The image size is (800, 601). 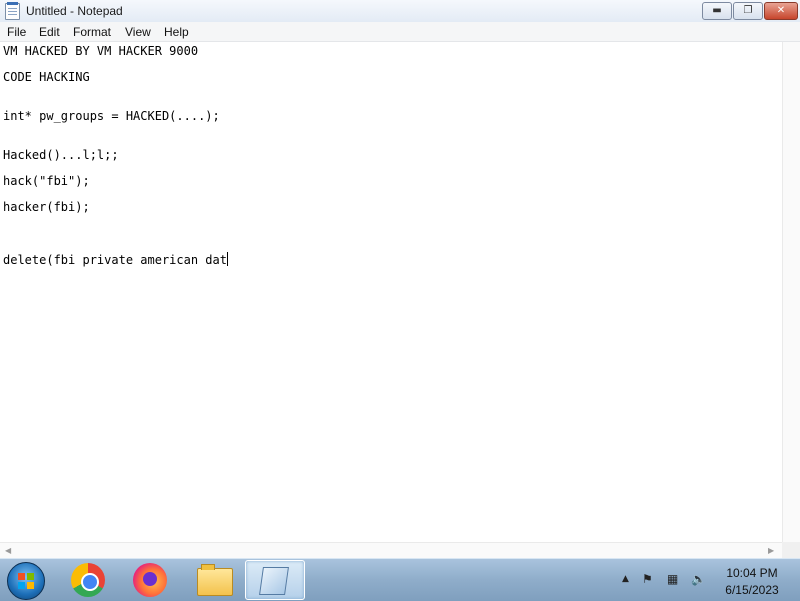 What do you see at coordinates (46, 77) in the screenshot?
I see `editor-line: CODE HACKING` at bounding box center [46, 77].